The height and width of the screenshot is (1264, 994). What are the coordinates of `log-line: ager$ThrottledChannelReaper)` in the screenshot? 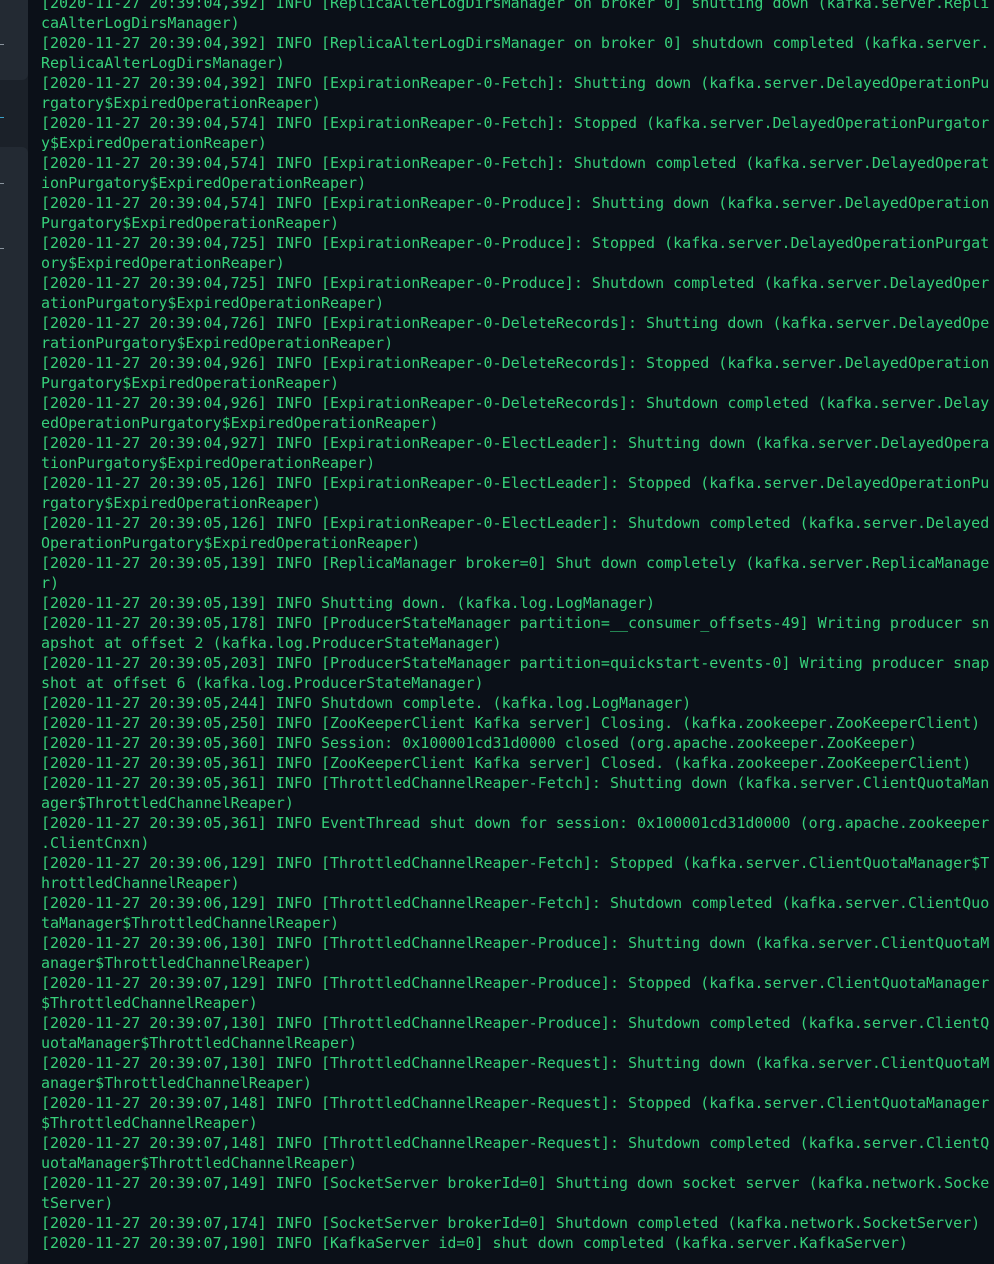 It's located at (167, 803).